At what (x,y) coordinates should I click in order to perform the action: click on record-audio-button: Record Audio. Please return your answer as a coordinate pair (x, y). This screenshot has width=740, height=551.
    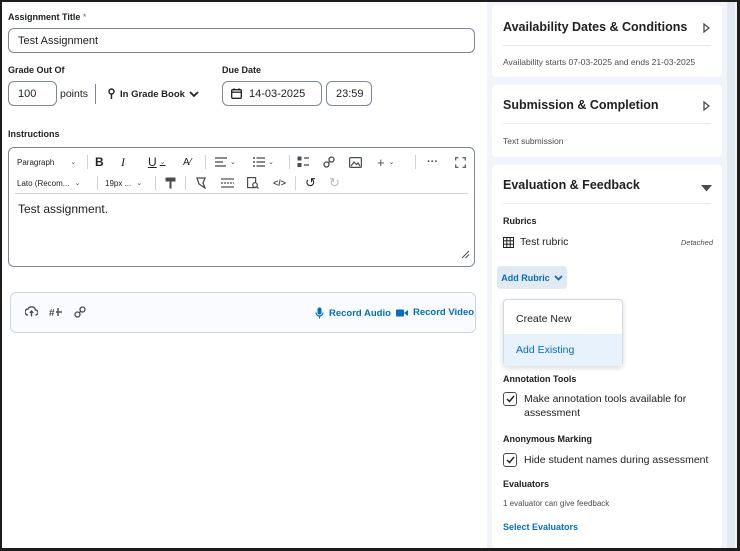
    Looking at the image, I should click on (353, 313).